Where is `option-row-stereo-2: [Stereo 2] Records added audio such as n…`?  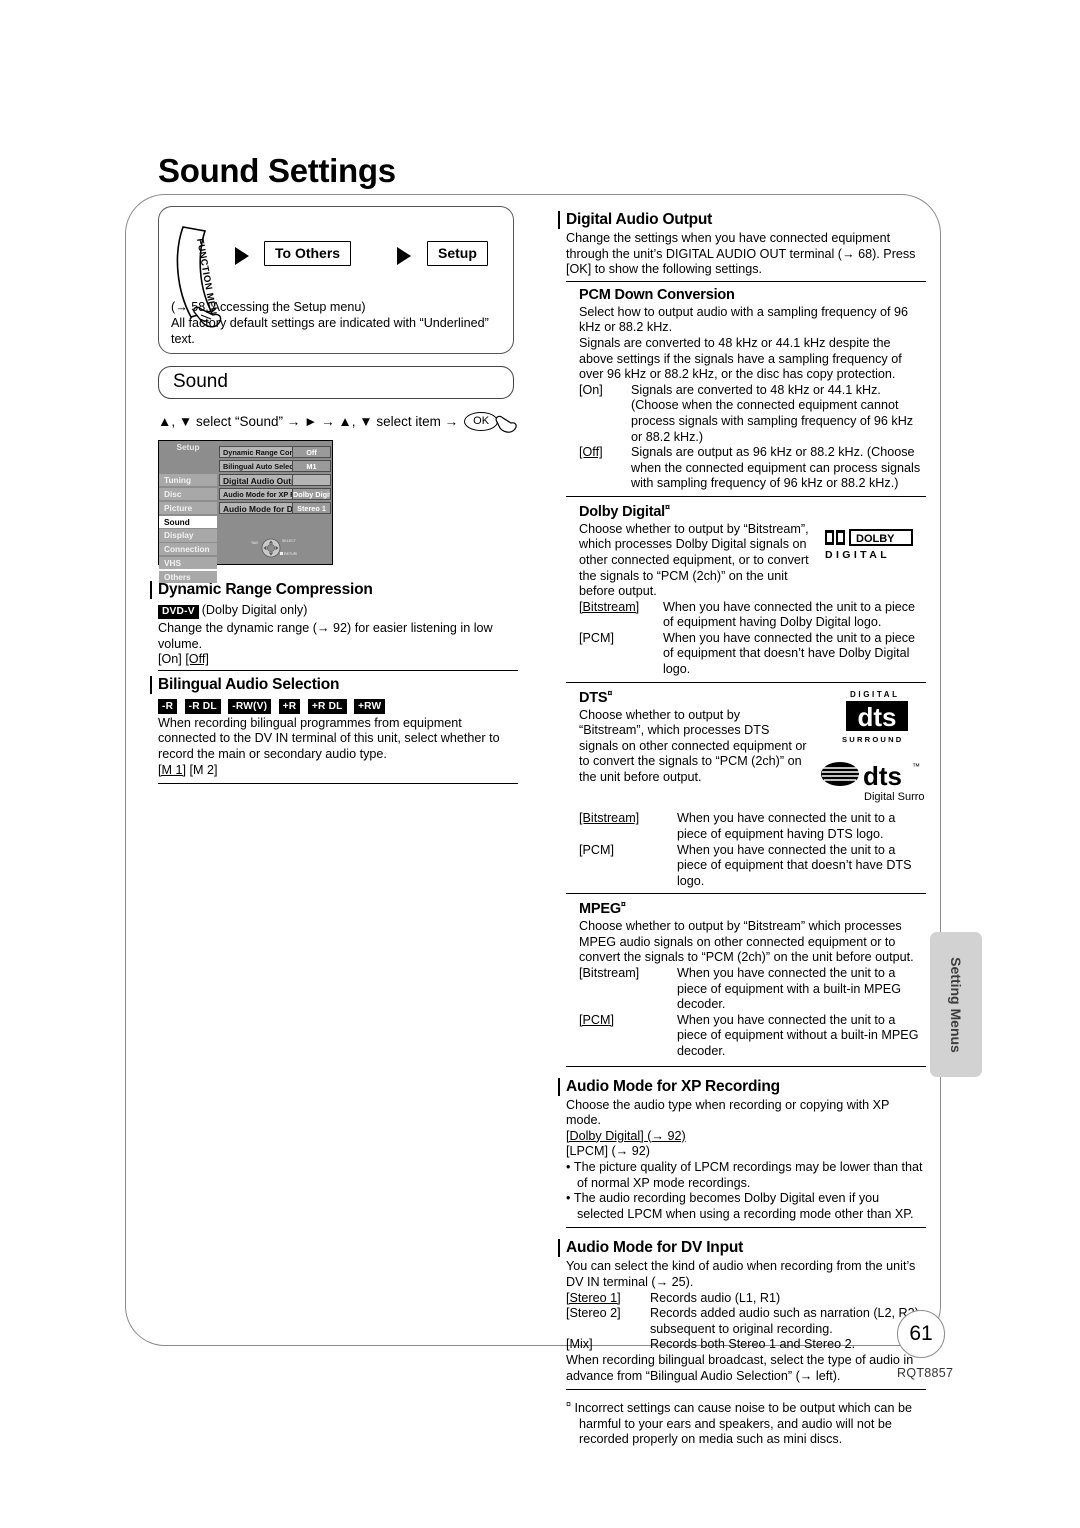 option-row-stereo-2: [Stereo 2] Records added audio such as n… is located at coordinates (746, 1321).